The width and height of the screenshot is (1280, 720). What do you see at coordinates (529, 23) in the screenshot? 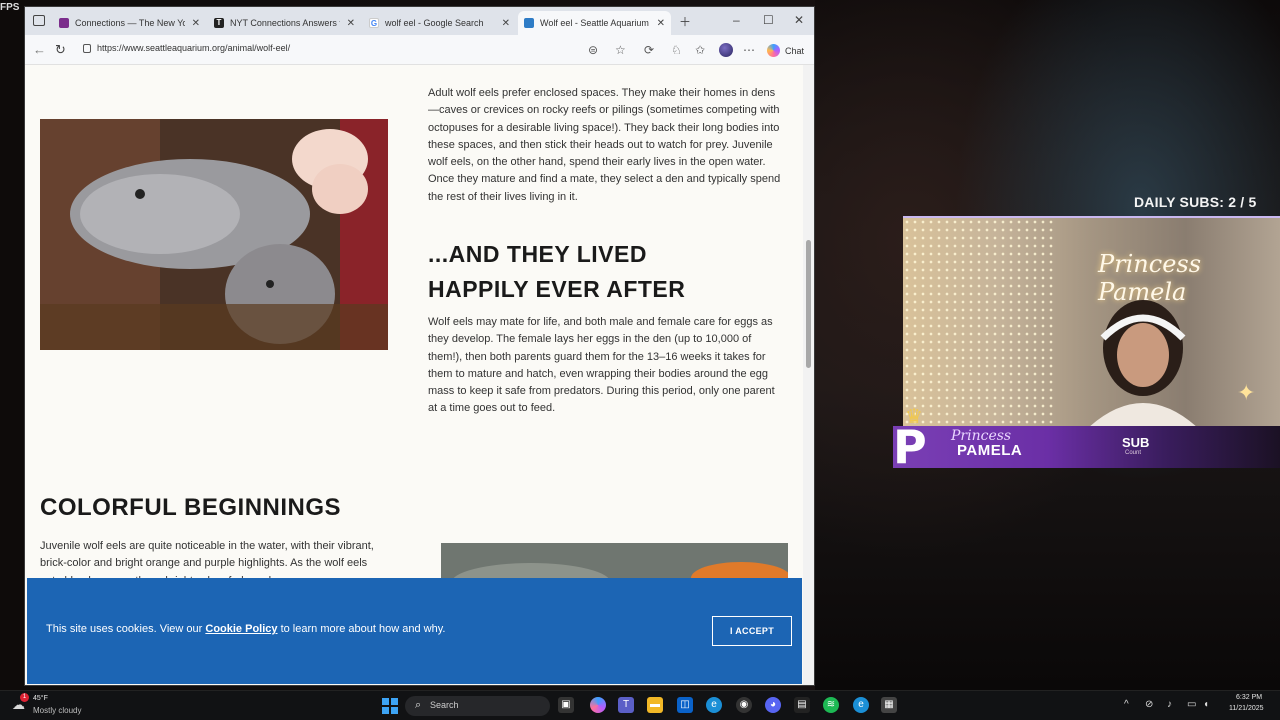
I see `aquarium-icon` at bounding box center [529, 23].